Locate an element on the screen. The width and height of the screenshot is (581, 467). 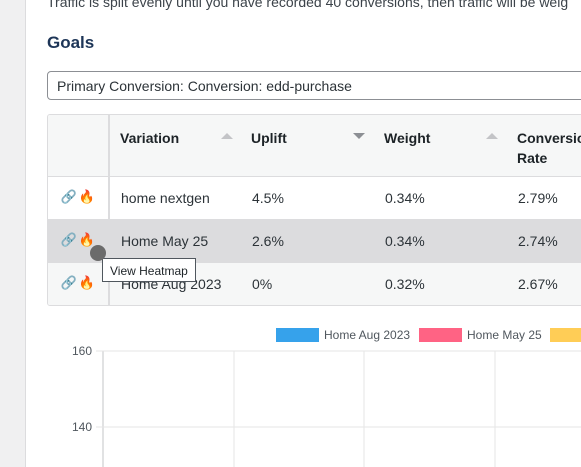
sort-desc-icon is located at coordinates (359, 136).